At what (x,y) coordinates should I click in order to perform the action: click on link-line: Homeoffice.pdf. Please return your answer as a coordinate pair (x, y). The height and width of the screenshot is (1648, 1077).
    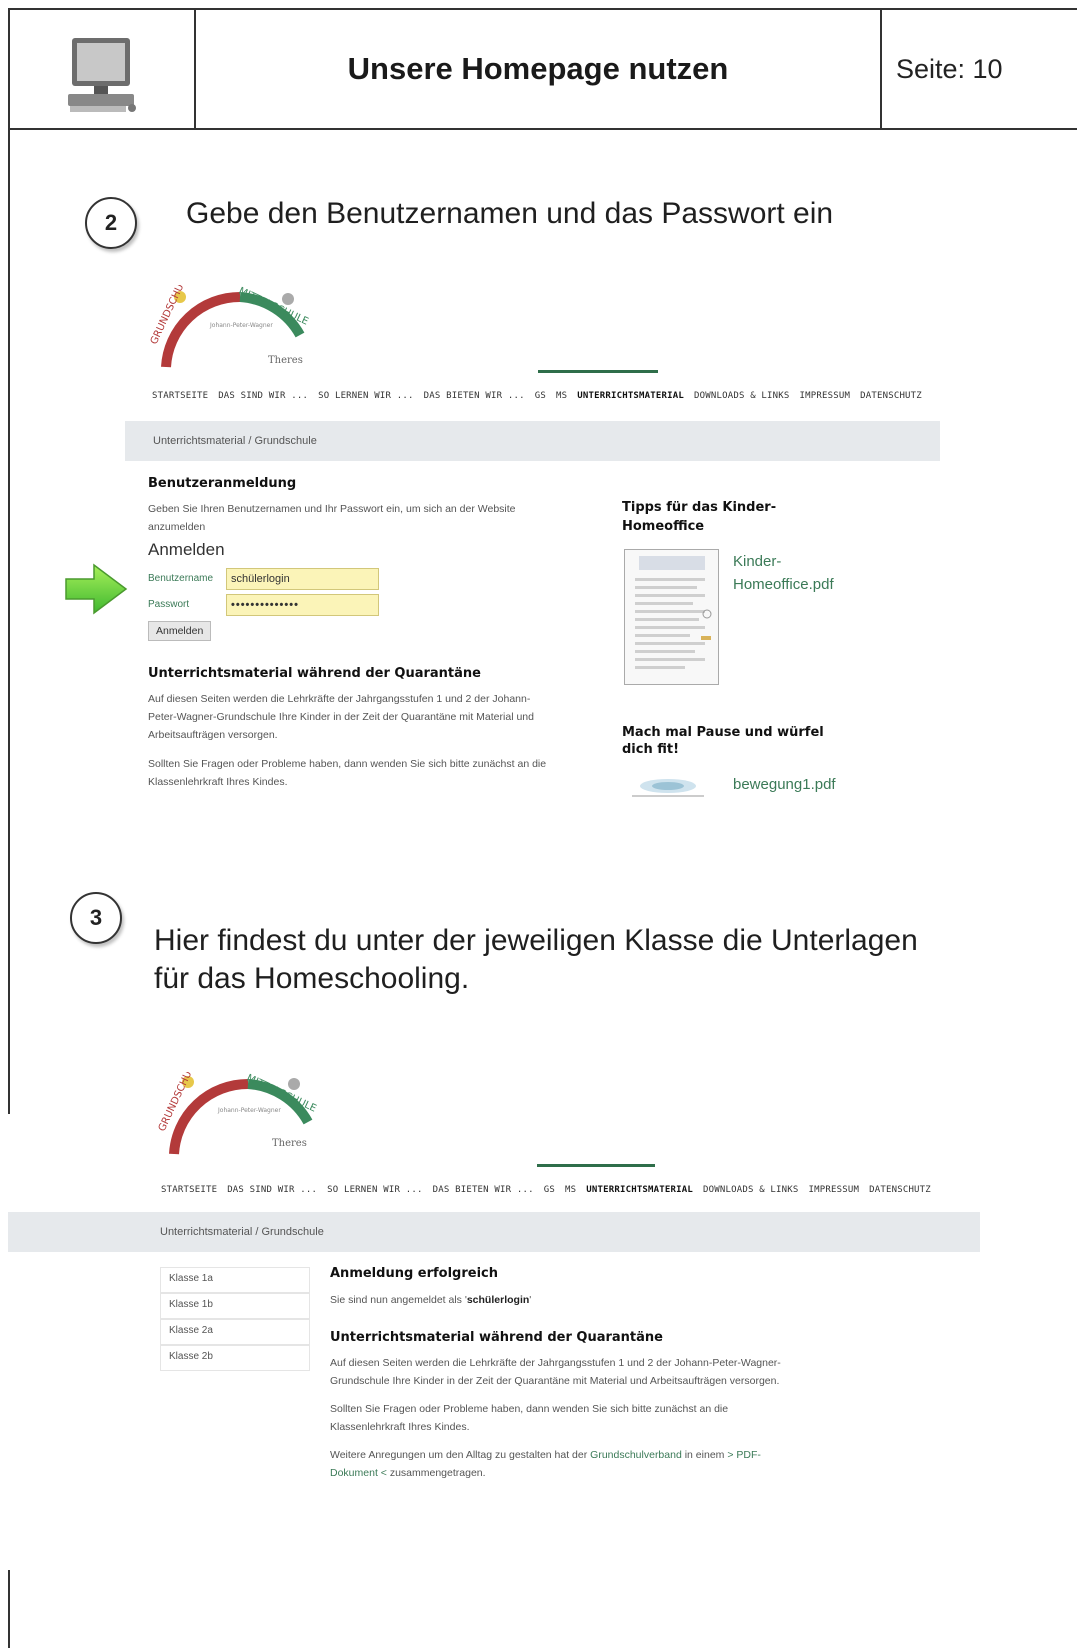
    Looking at the image, I should click on (783, 584).